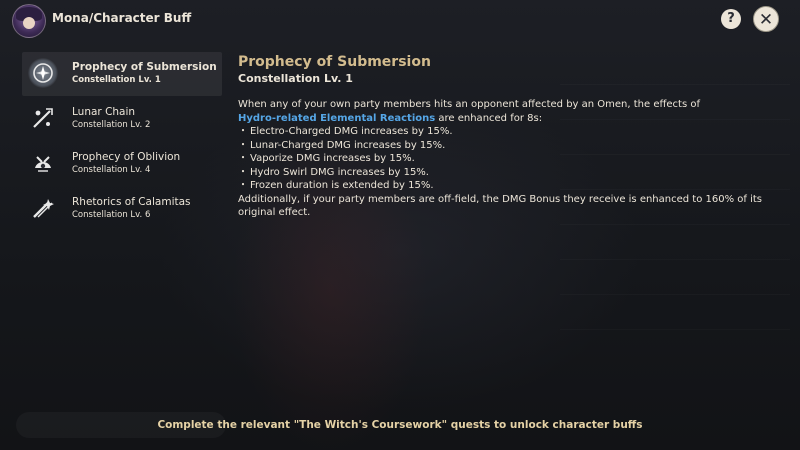 The height and width of the screenshot is (450, 800). What do you see at coordinates (508, 146) in the screenshot?
I see `buff-effect-item: Lunar-Charged DMG increases by 15%.` at bounding box center [508, 146].